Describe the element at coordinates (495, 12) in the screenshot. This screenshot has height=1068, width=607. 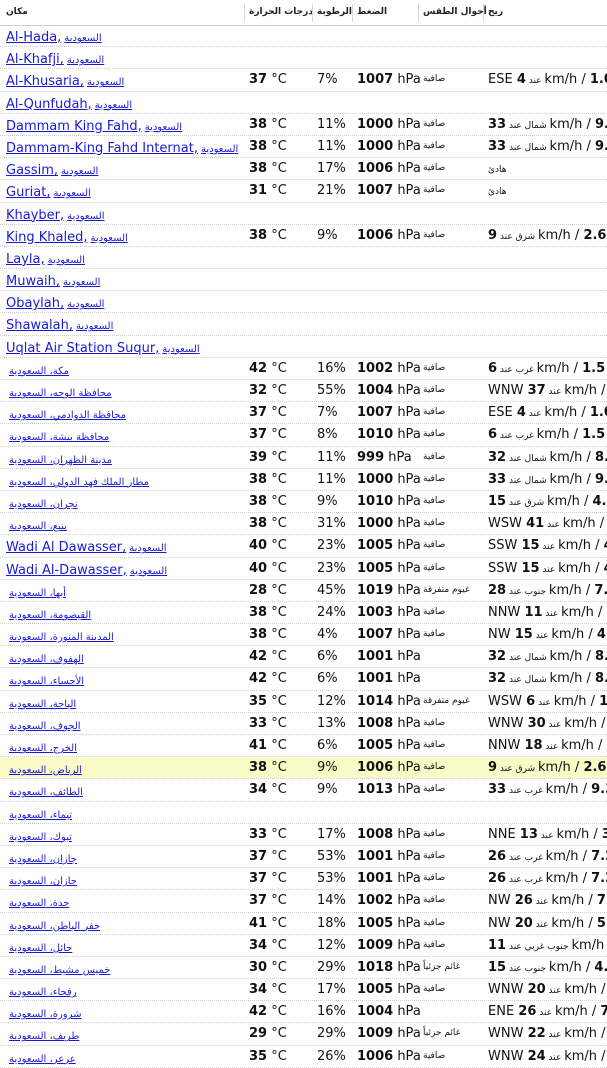
I see `header-wind: ريح` at that location.